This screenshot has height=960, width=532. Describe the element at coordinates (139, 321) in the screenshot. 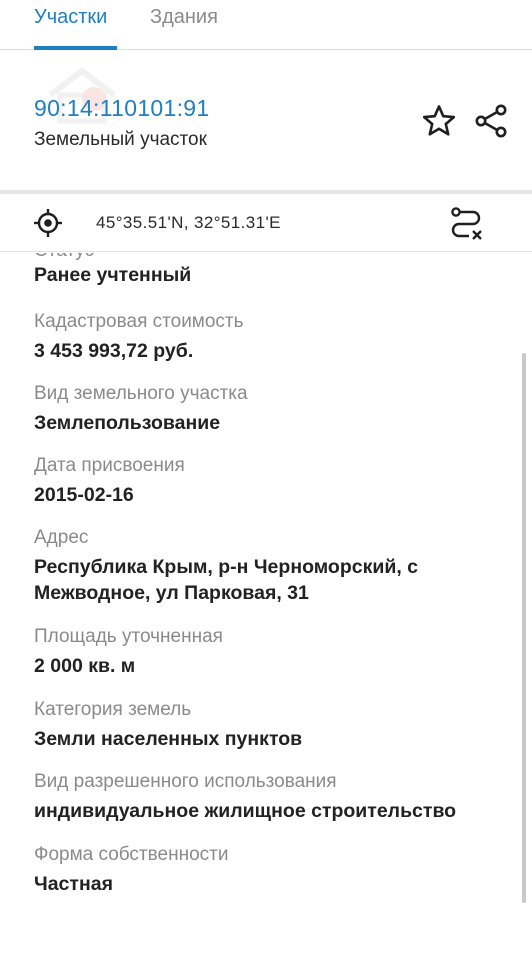

I see `field-label: Кадастровая стоимость` at that location.